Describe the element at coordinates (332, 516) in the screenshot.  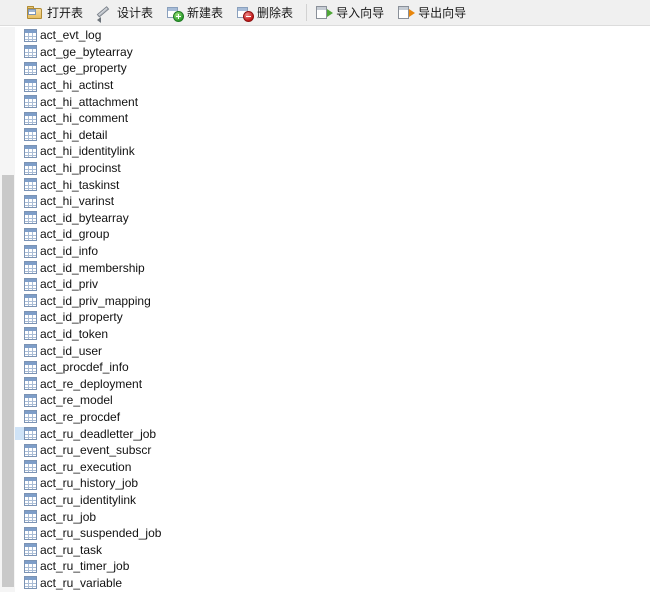
I see `table-list-item: act_ru_job` at that location.